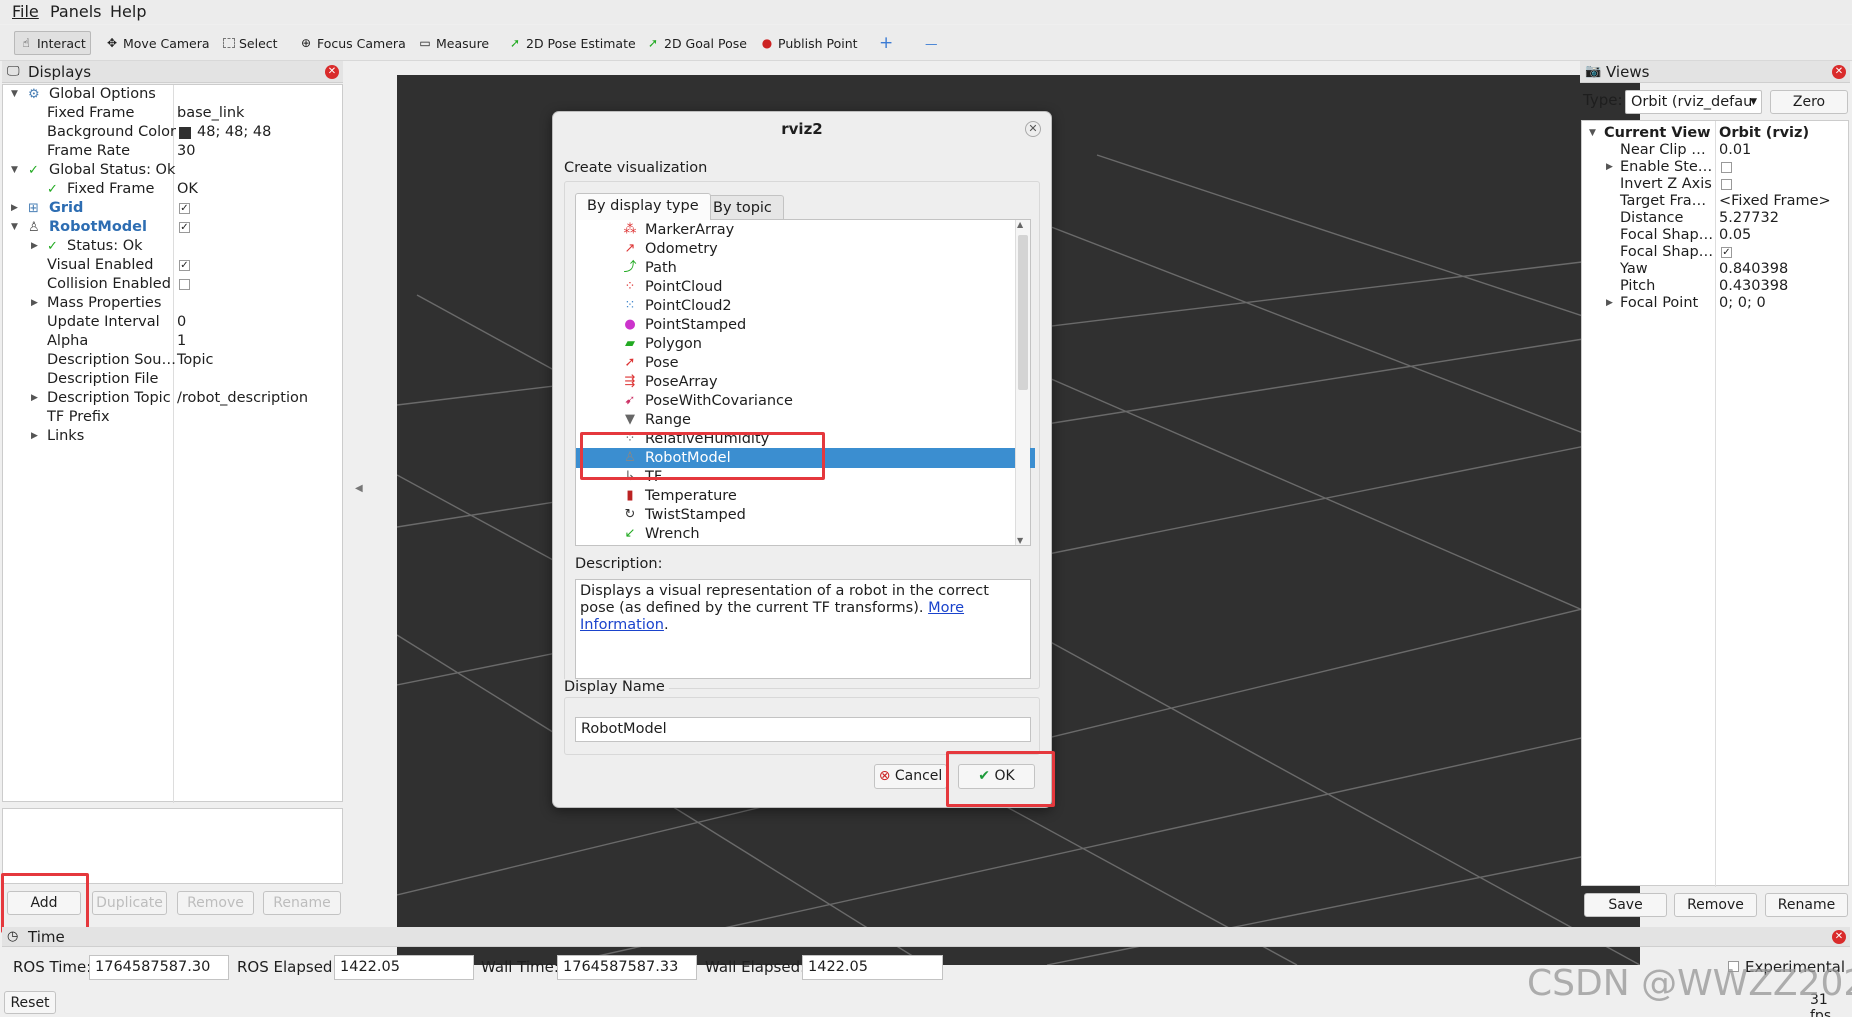 The image size is (1852, 1017). I want to click on menu-panels: Panels, so click(76, 11).